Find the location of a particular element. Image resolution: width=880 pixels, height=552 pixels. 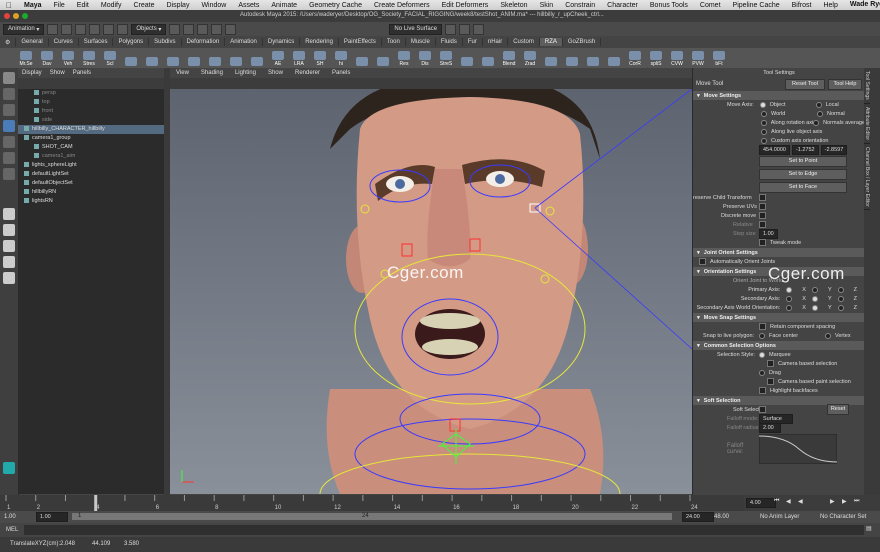

script-editor-icon: ▤ is located at coordinates (869, 528).